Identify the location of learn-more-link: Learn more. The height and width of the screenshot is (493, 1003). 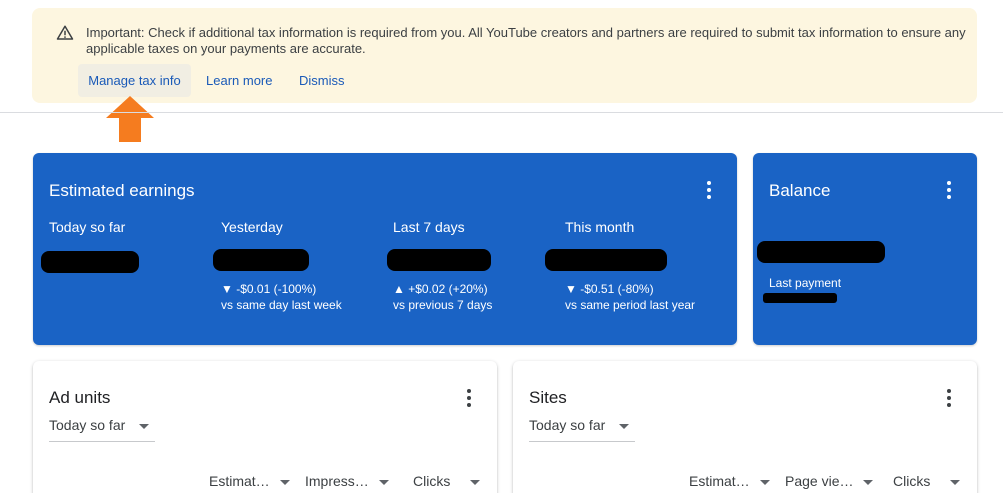
(239, 80).